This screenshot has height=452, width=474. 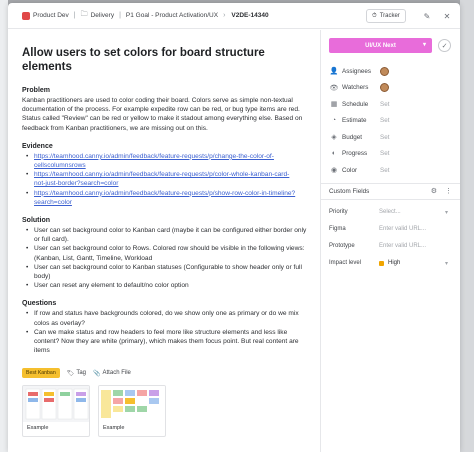 I want to click on custom-fields-actions: ⚙ ⋮, so click(x=441, y=191).